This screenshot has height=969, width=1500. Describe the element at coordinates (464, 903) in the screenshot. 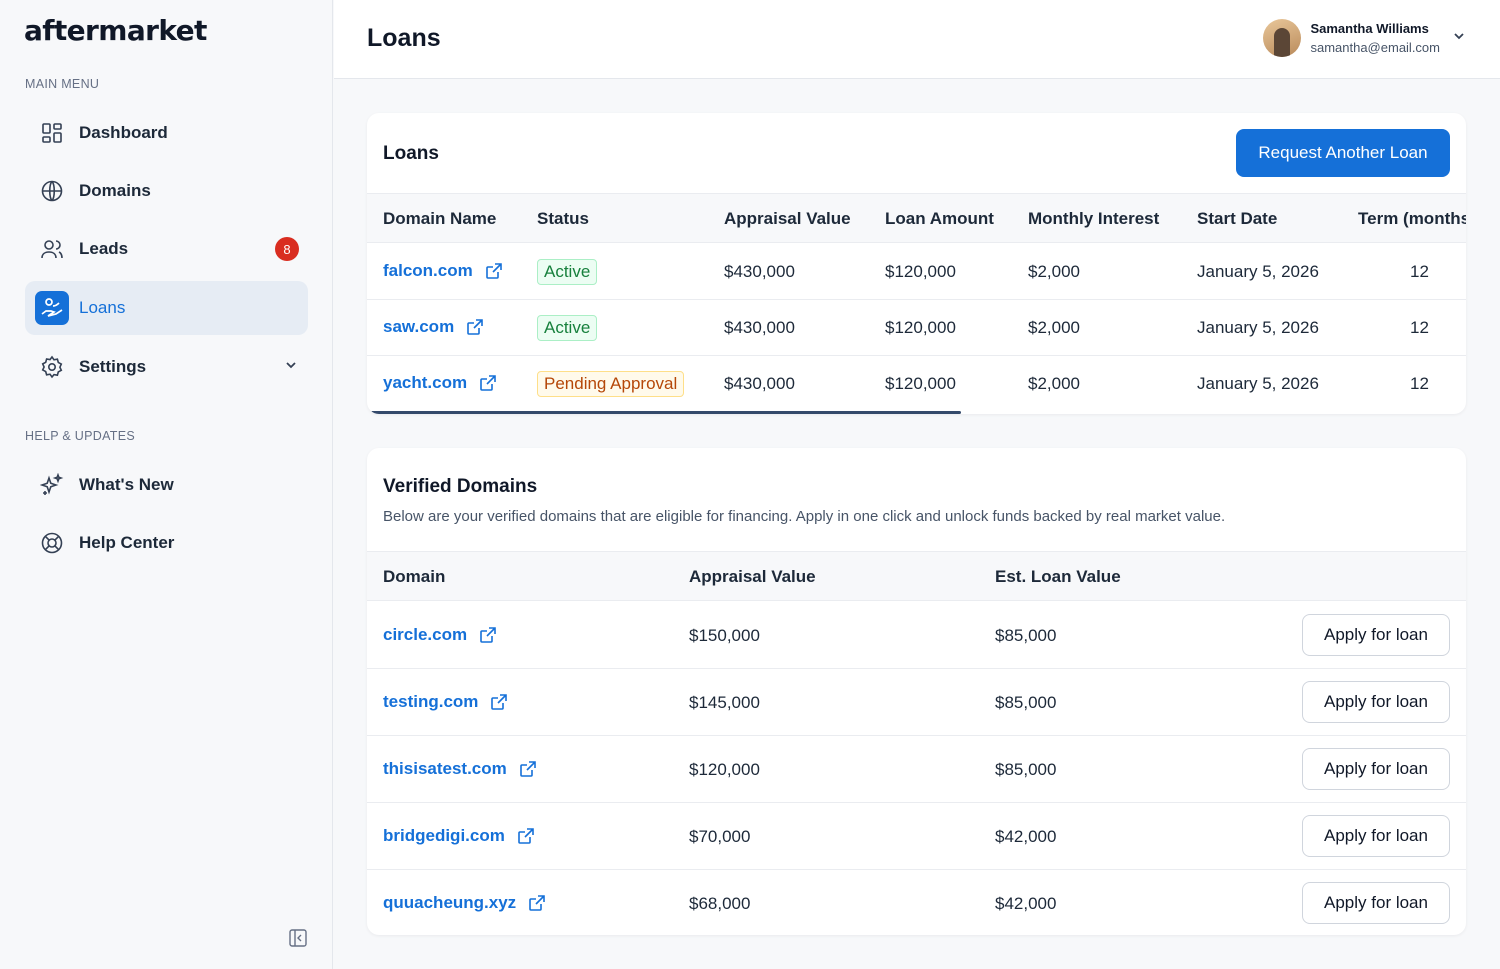

I see `domain-link: quuacheung.xyz` at that location.